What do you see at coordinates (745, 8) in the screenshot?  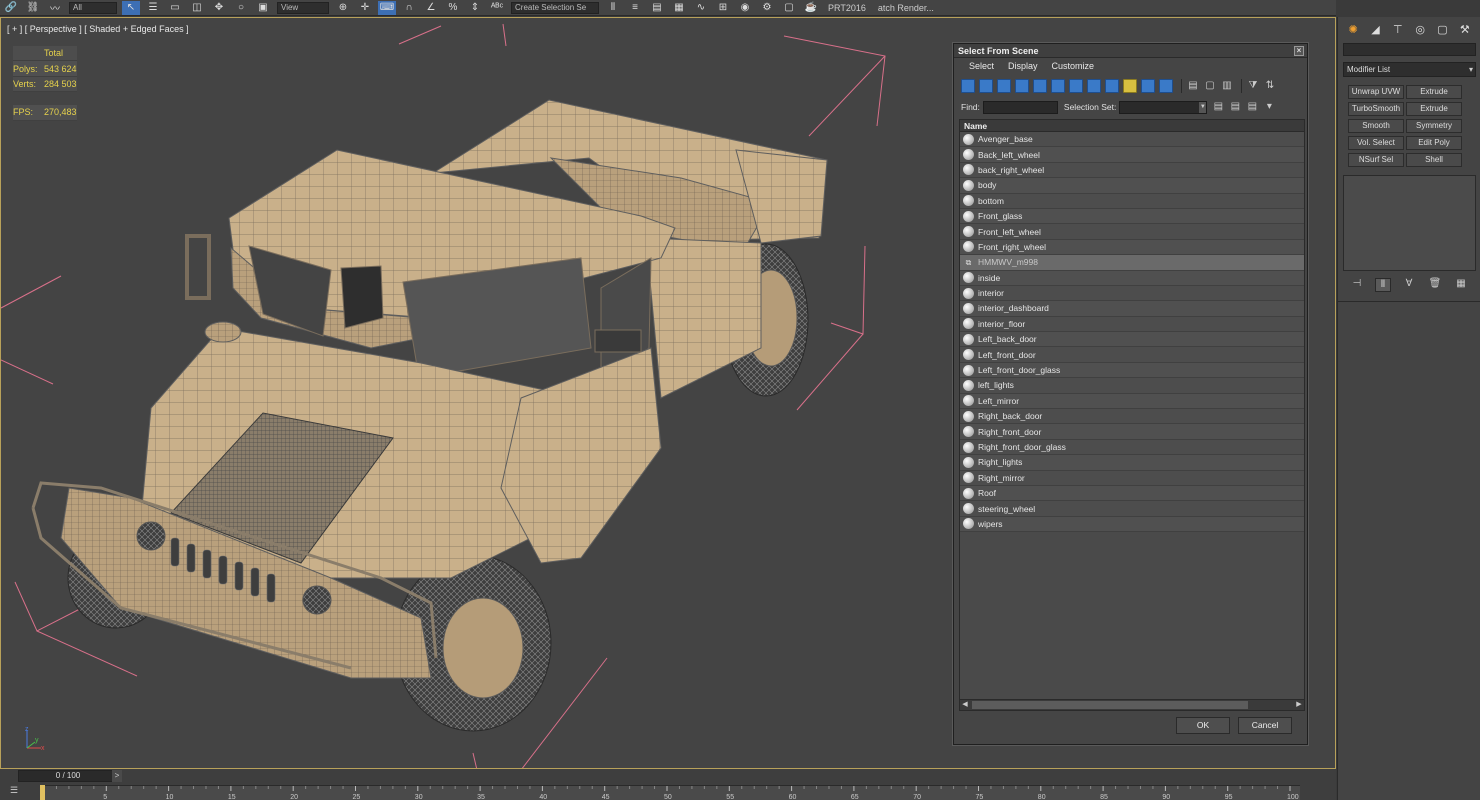 I see `material-editor-icon: ◉` at bounding box center [745, 8].